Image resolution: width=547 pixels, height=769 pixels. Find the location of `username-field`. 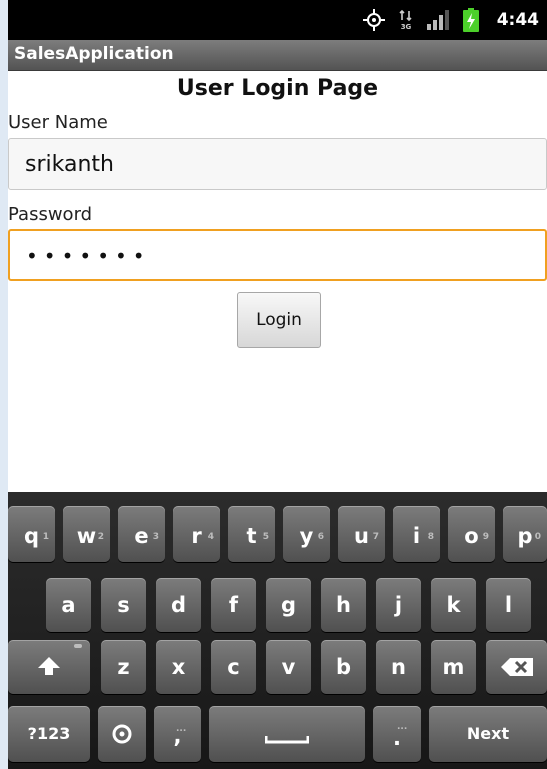

username-field is located at coordinates (277, 164).